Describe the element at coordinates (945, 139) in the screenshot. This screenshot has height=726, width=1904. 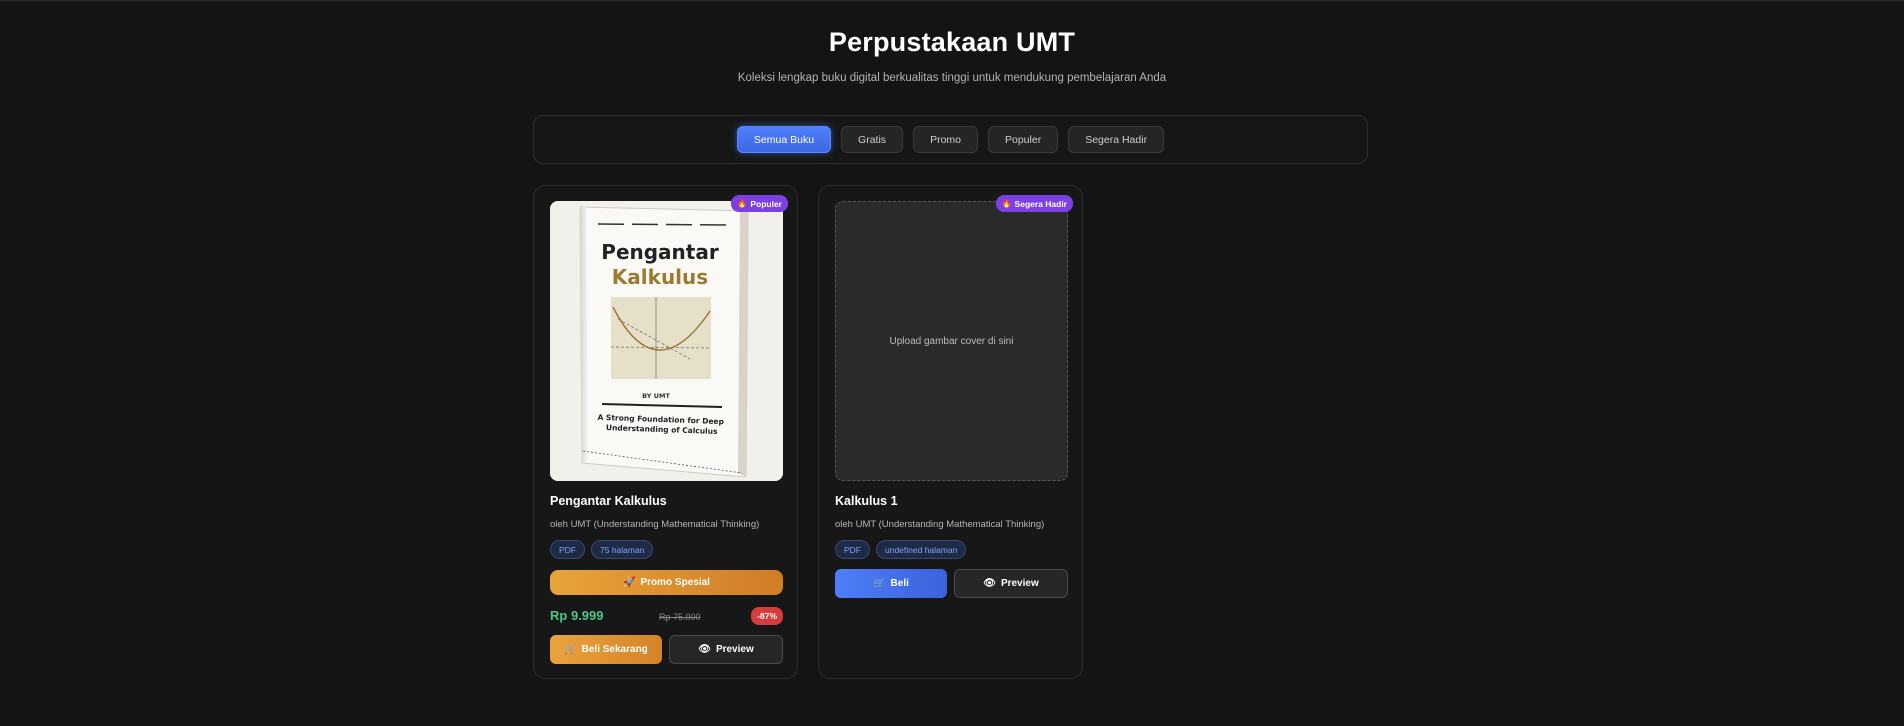
I see `filter-promo: Promo` at that location.